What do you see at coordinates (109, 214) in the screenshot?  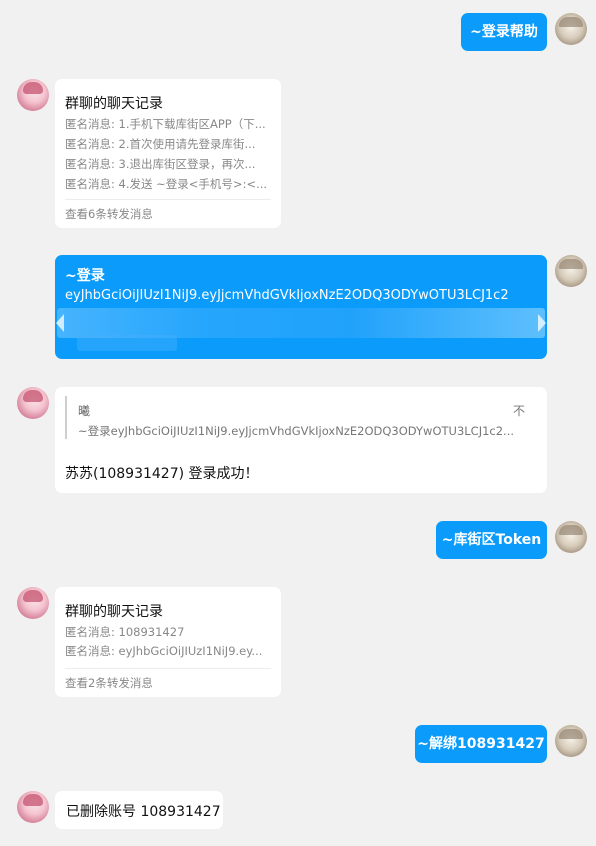 I see `view-forwarded-messages-link: 查看6条转发消息` at bounding box center [109, 214].